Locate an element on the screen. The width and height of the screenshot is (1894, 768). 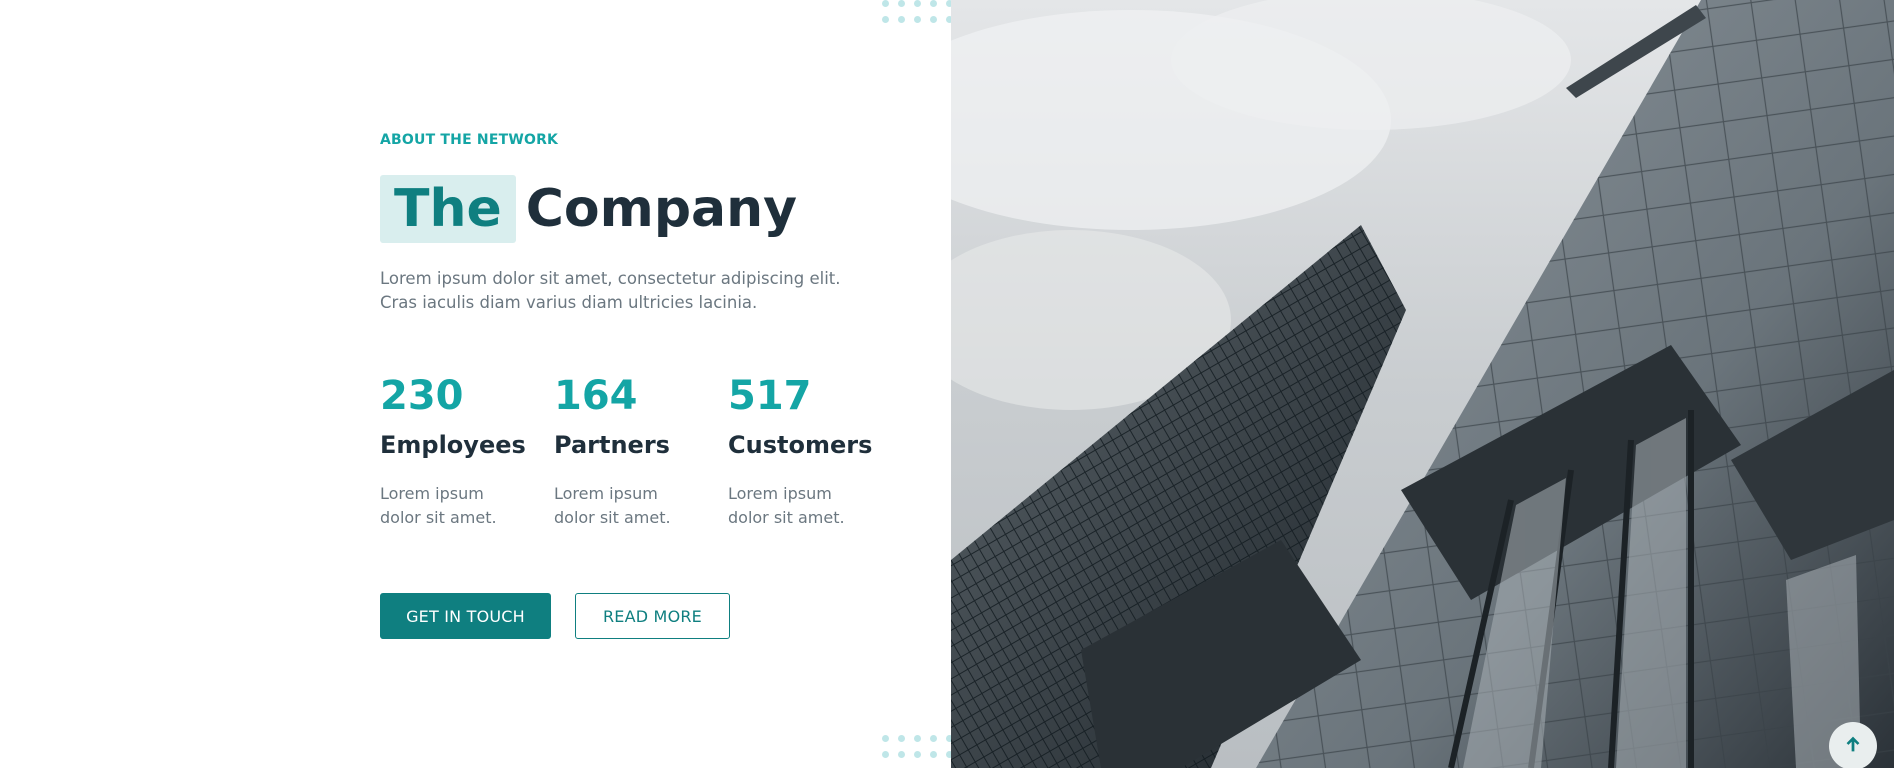
read-more-button: READ MORE is located at coordinates (652, 616).